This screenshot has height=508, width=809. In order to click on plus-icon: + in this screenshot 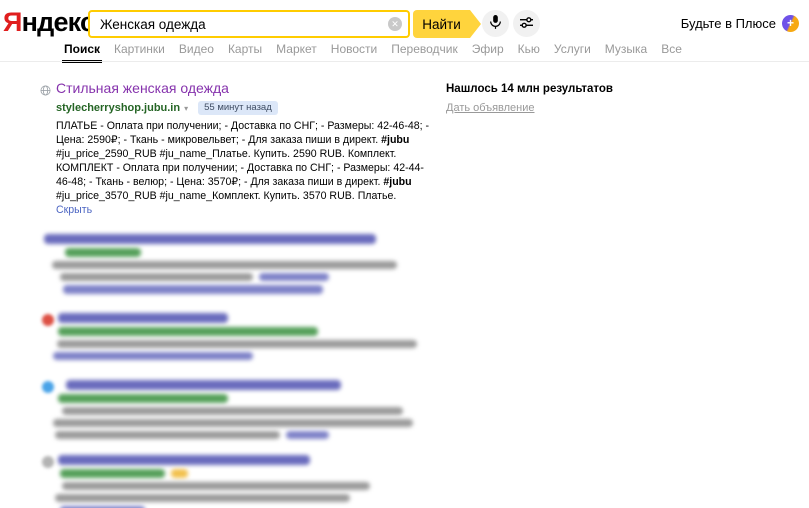, I will do `click(790, 23)`.